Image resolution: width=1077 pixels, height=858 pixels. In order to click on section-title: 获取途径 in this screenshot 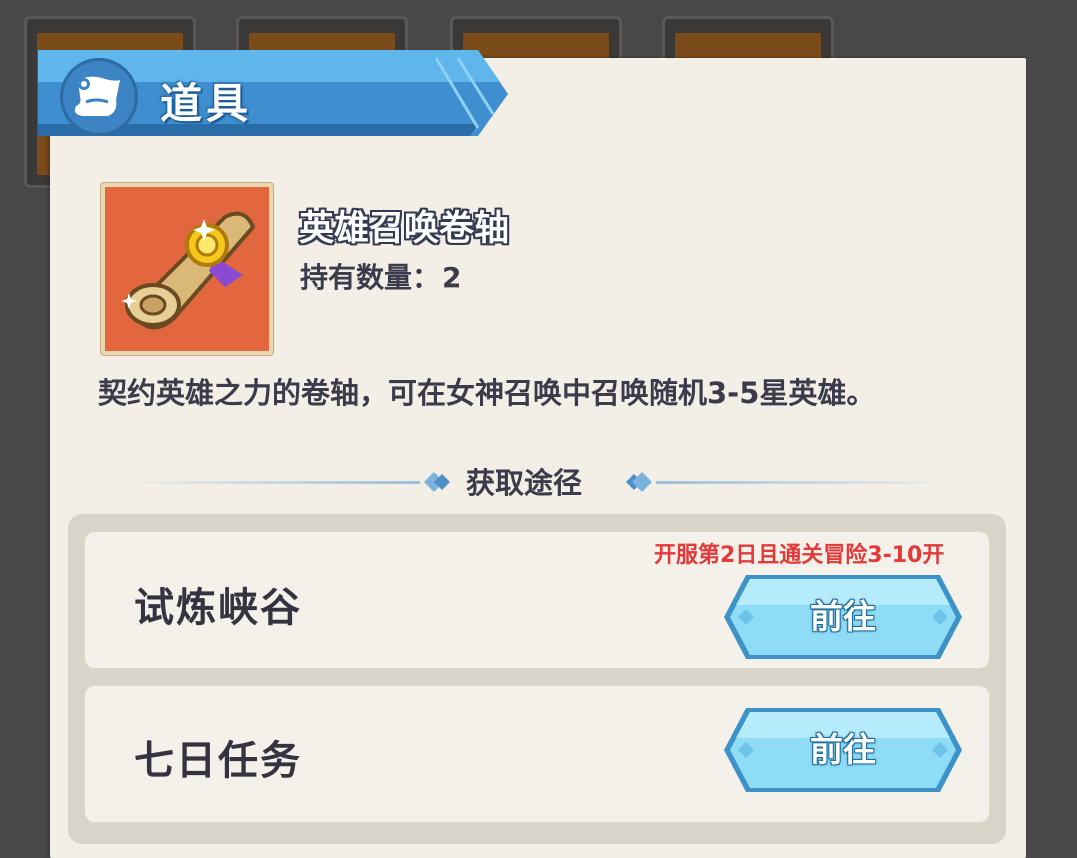, I will do `click(524, 483)`.